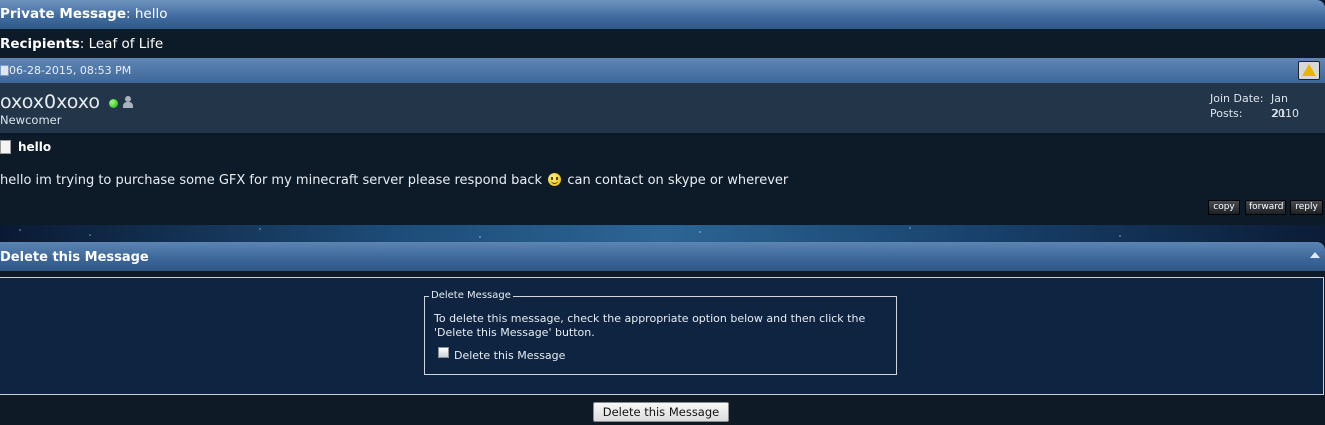  I want to click on recipient-name: Leaf of Life, so click(126, 44).